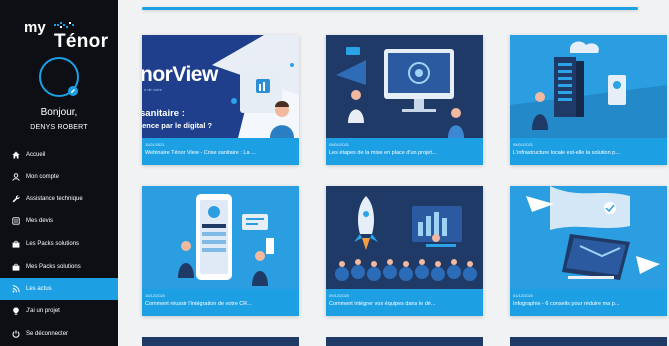  Describe the element at coordinates (16, 155) in the screenshot. I see `home-icon` at that location.